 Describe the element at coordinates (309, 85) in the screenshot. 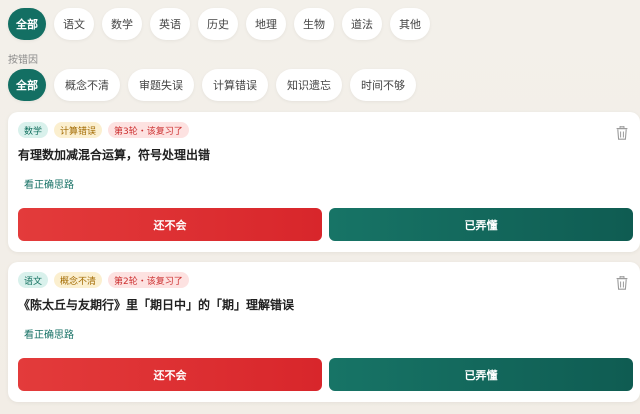

I see `reason-chip-forgotten: 知识遗忘` at that location.